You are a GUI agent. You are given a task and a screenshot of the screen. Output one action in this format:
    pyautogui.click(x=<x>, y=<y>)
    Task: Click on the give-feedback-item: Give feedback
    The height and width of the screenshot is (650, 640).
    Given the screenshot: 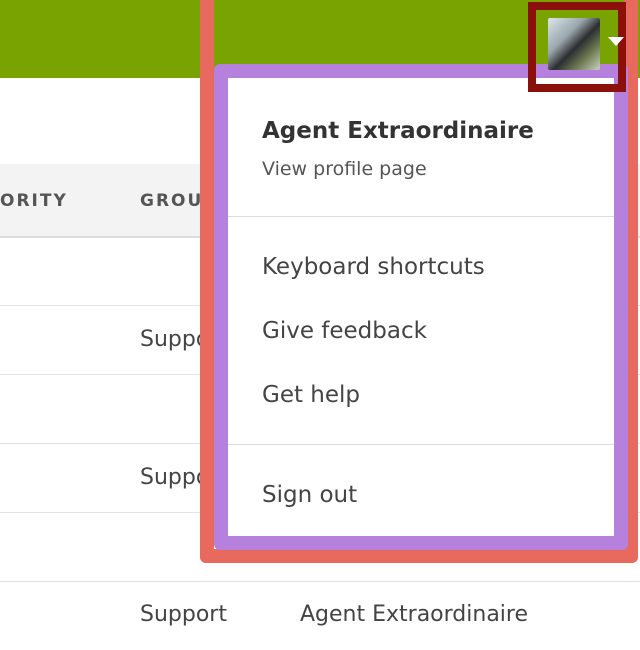 What is the action you would take?
    pyautogui.click(x=344, y=331)
    